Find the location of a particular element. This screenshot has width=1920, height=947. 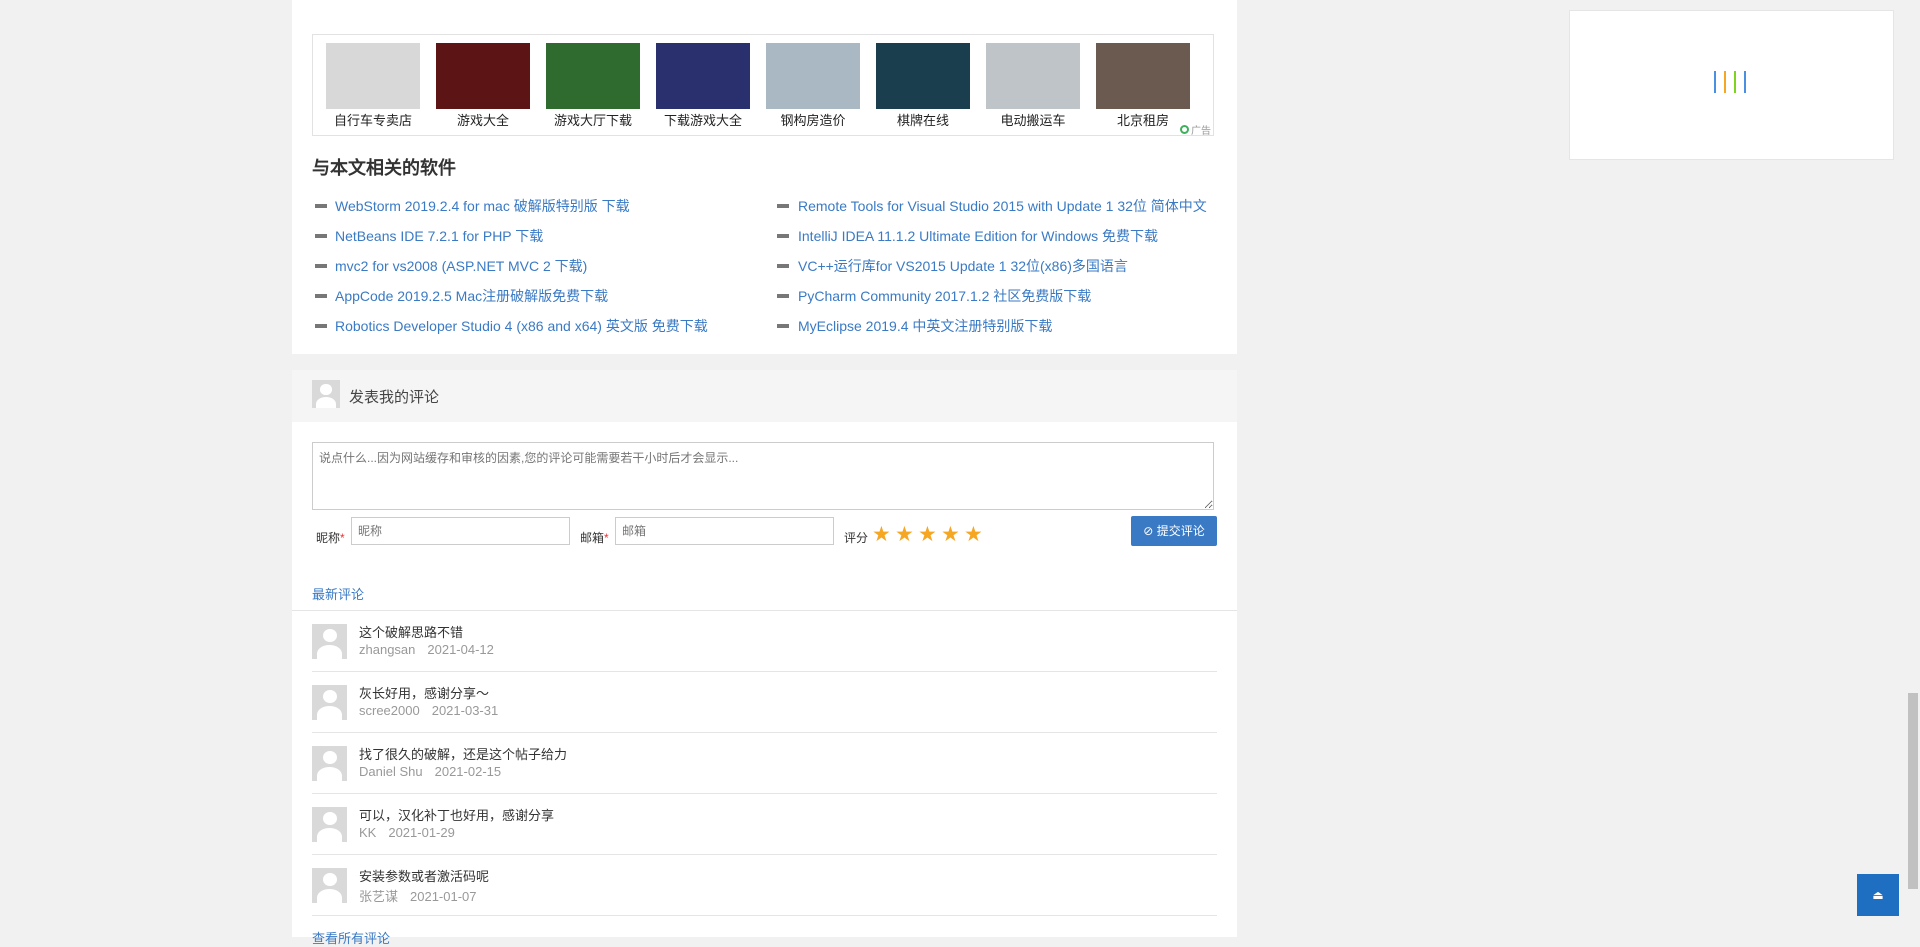

comment-text: 找了很久的破解，还是这个帖子给力 is located at coordinates (463, 754).